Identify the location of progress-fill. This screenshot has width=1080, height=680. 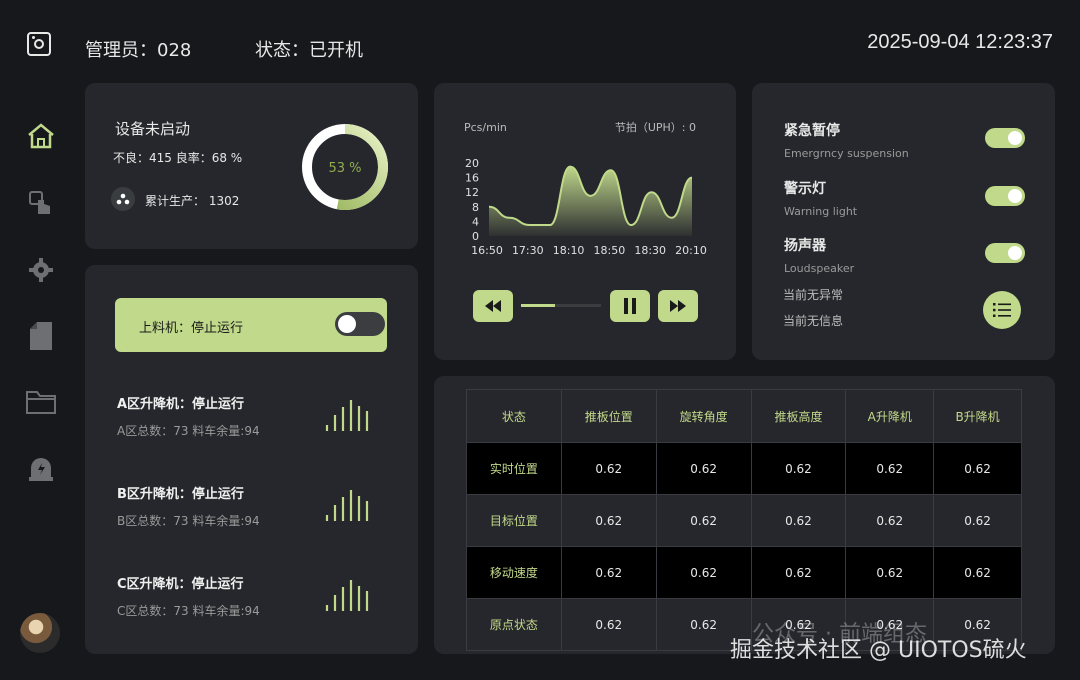
(538, 305).